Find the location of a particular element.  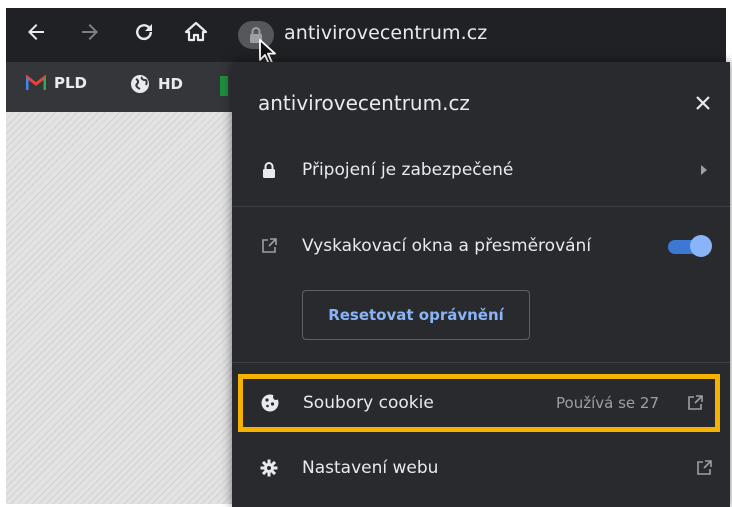

globe-icon is located at coordinates (140, 84).